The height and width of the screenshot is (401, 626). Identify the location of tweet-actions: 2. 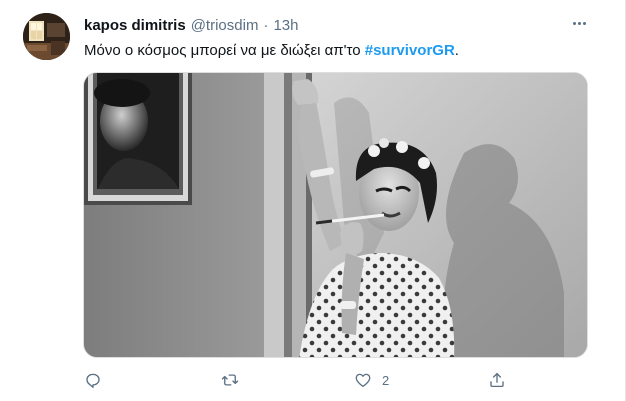
(299, 380).